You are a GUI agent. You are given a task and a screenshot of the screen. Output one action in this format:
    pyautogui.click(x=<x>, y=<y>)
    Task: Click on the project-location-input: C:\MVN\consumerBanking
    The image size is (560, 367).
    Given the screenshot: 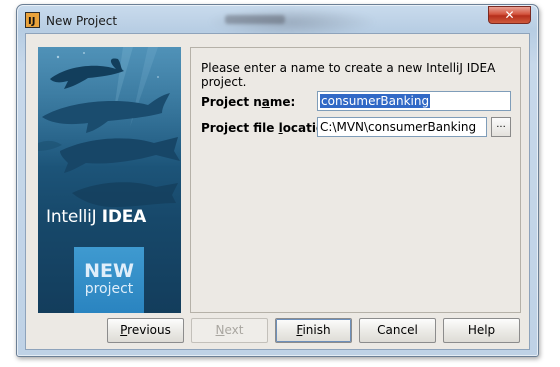 What is the action you would take?
    pyautogui.click(x=402, y=127)
    